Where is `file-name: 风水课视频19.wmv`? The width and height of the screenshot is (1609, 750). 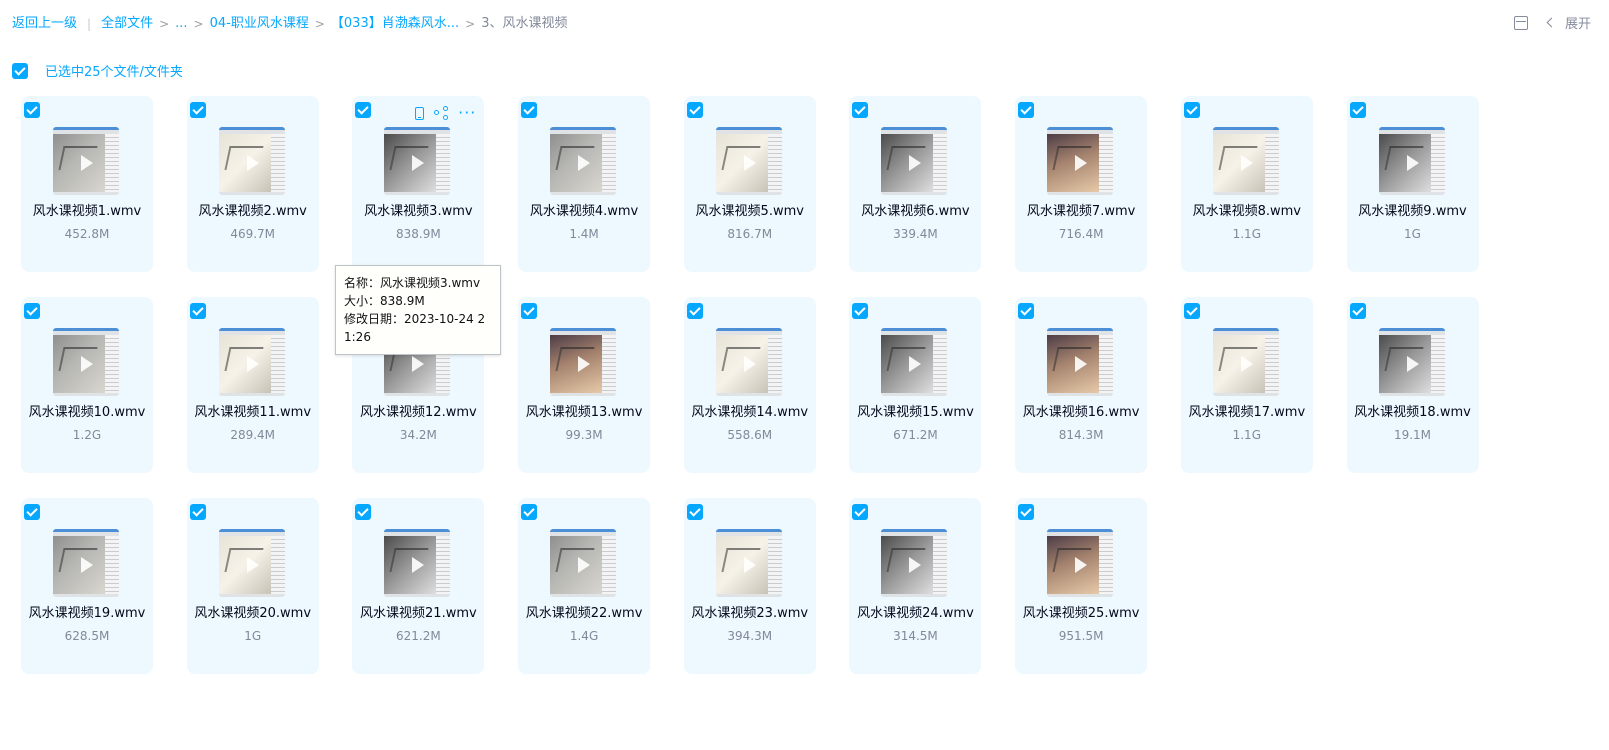 file-name: 风水课视频19.wmv is located at coordinates (87, 614).